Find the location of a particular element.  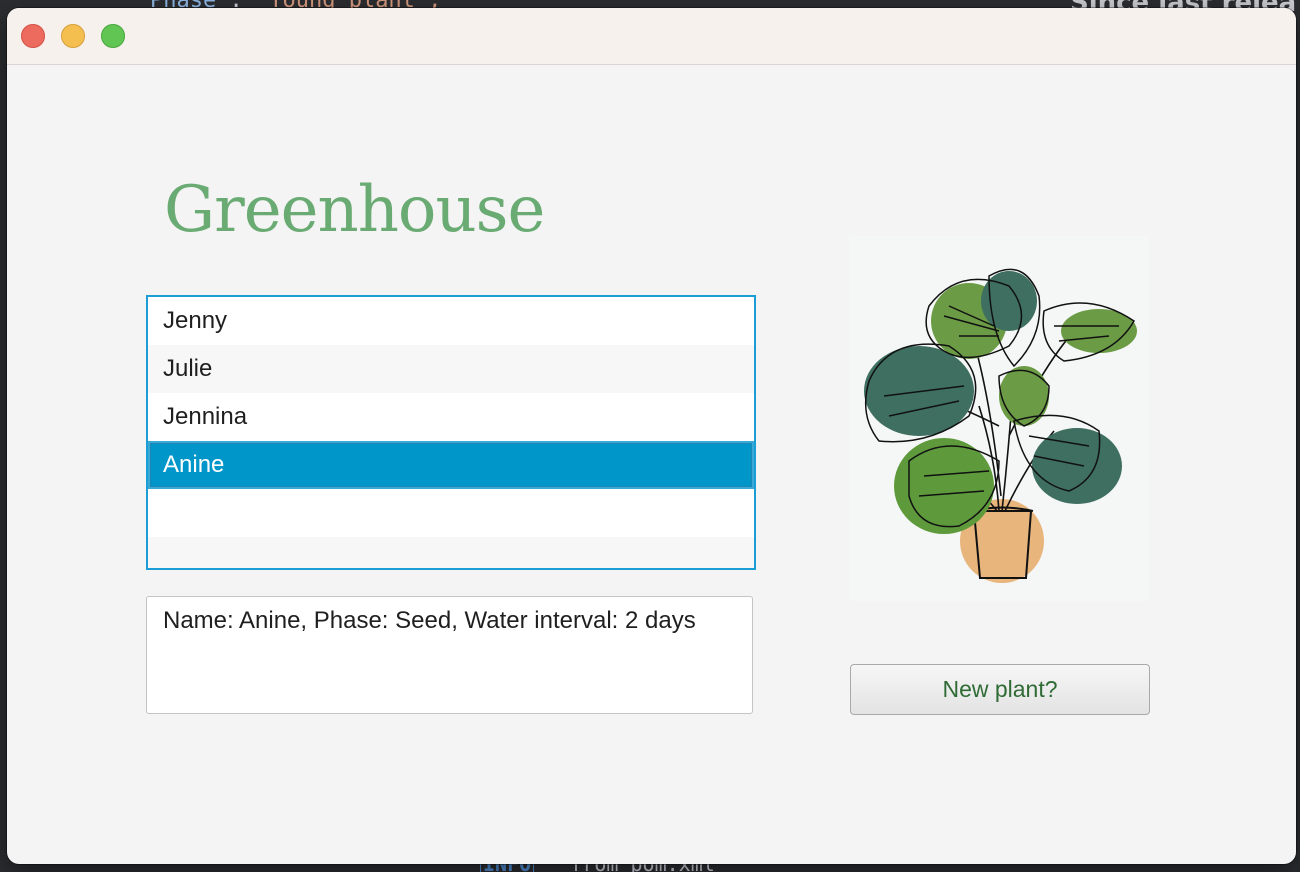

plant-list-item-selected: Anine is located at coordinates (451, 465).